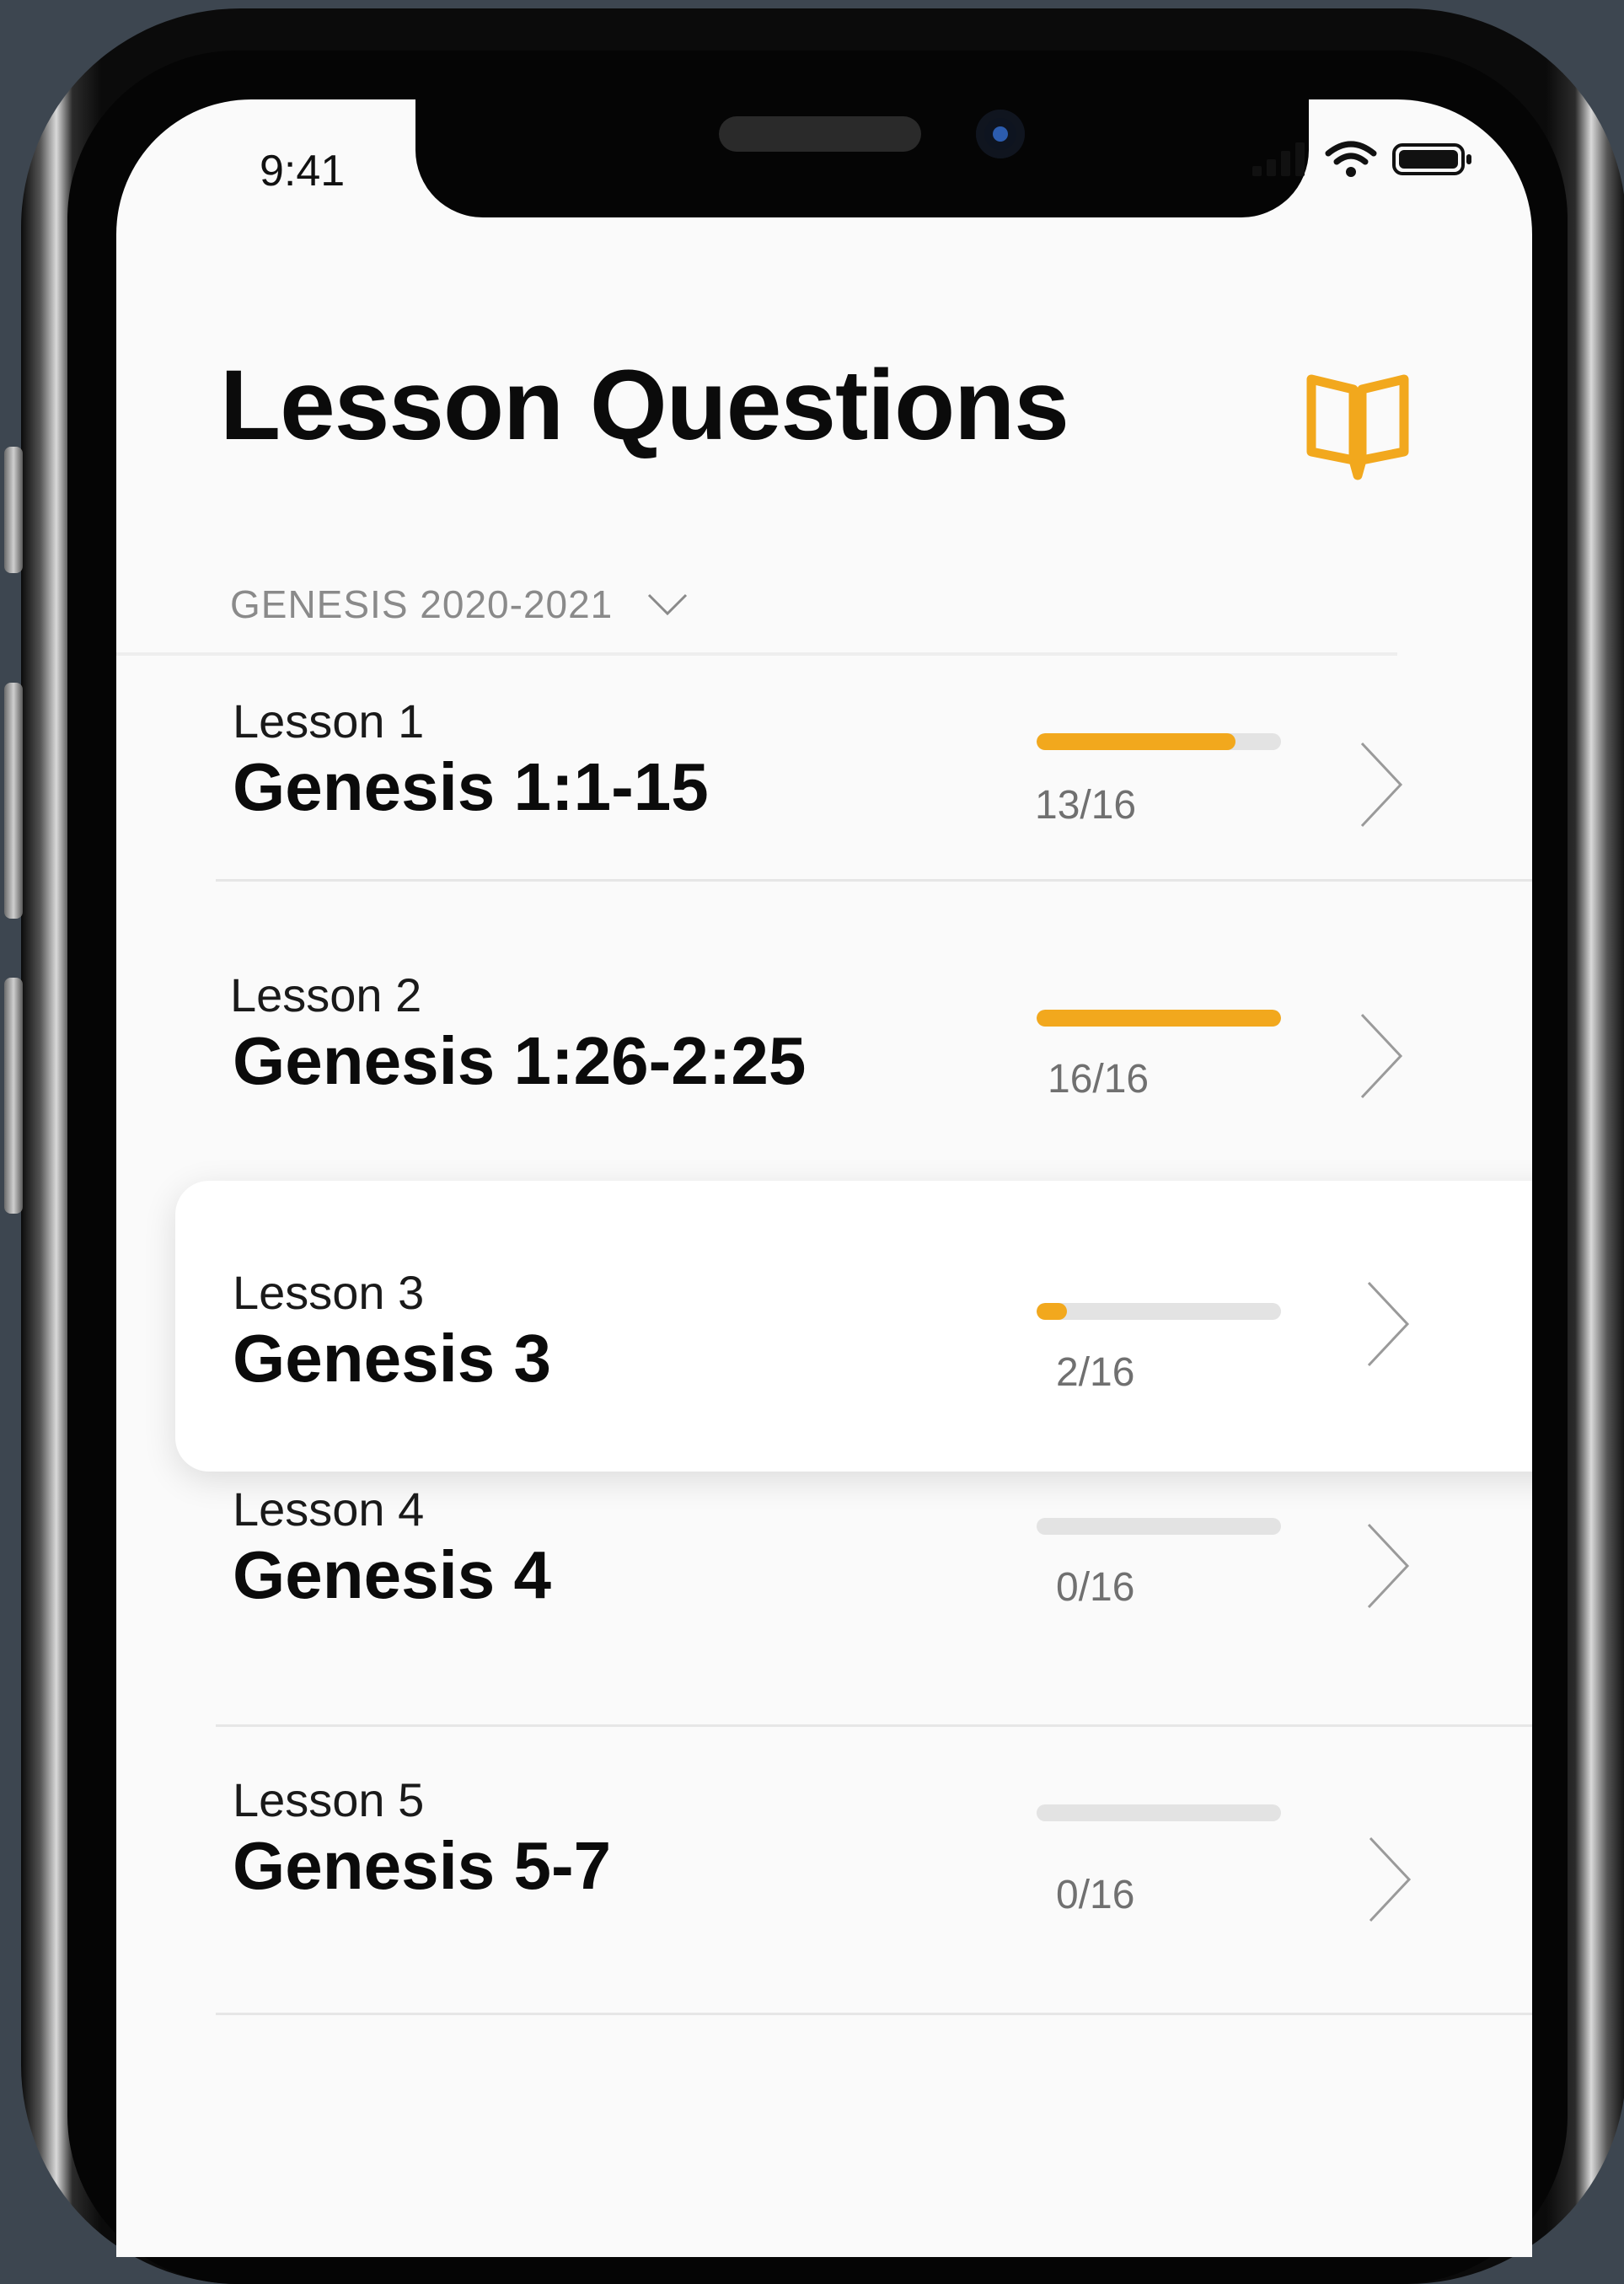 The width and height of the screenshot is (1624, 2284). What do you see at coordinates (862, 158) in the screenshot?
I see `notch` at bounding box center [862, 158].